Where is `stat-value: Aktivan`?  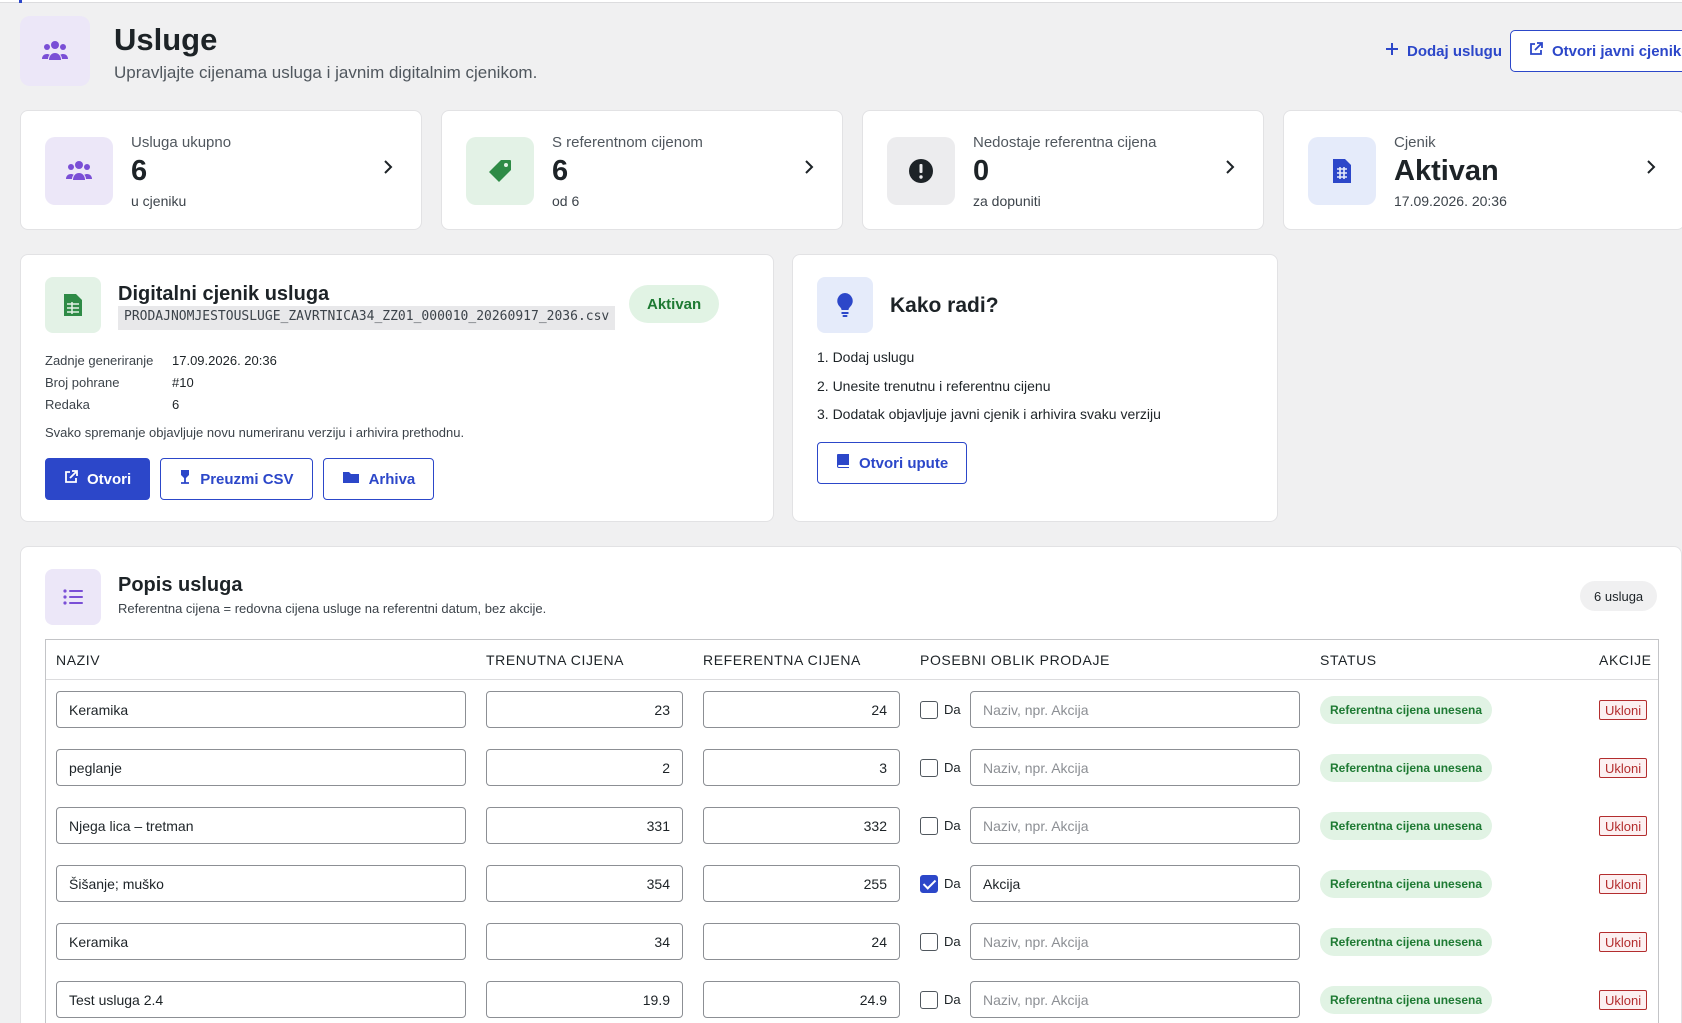
stat-value: Aktivan is located at coordinates (1446, 171).